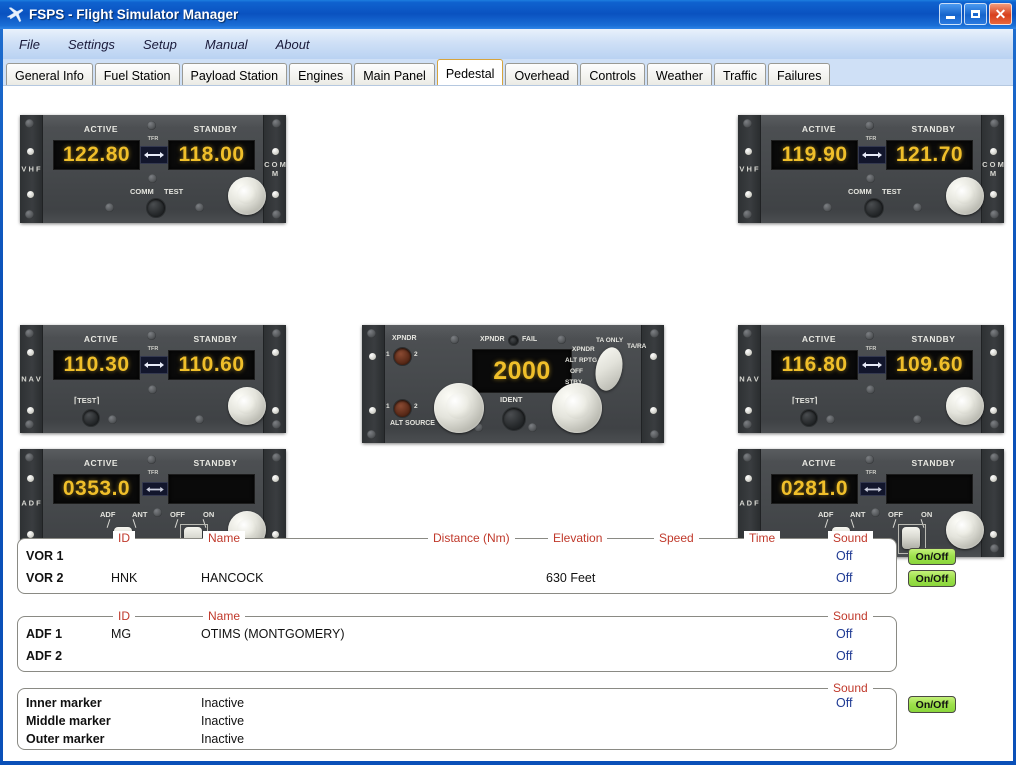 The image size is (1016, 765). I want to click on adf1-standby-display, so click(211, 489).